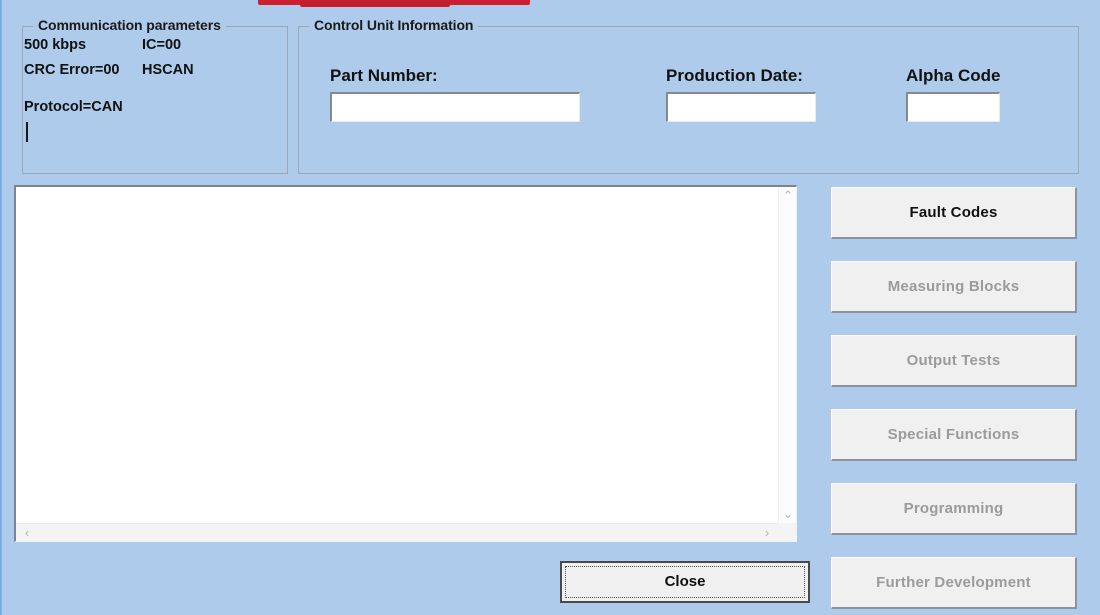 The width and height of the screenshot is (1100, 615). Describe the element at coordinates (788, 196) in the screenshot. I see `scroll-up-icon: ⌃` at that location.